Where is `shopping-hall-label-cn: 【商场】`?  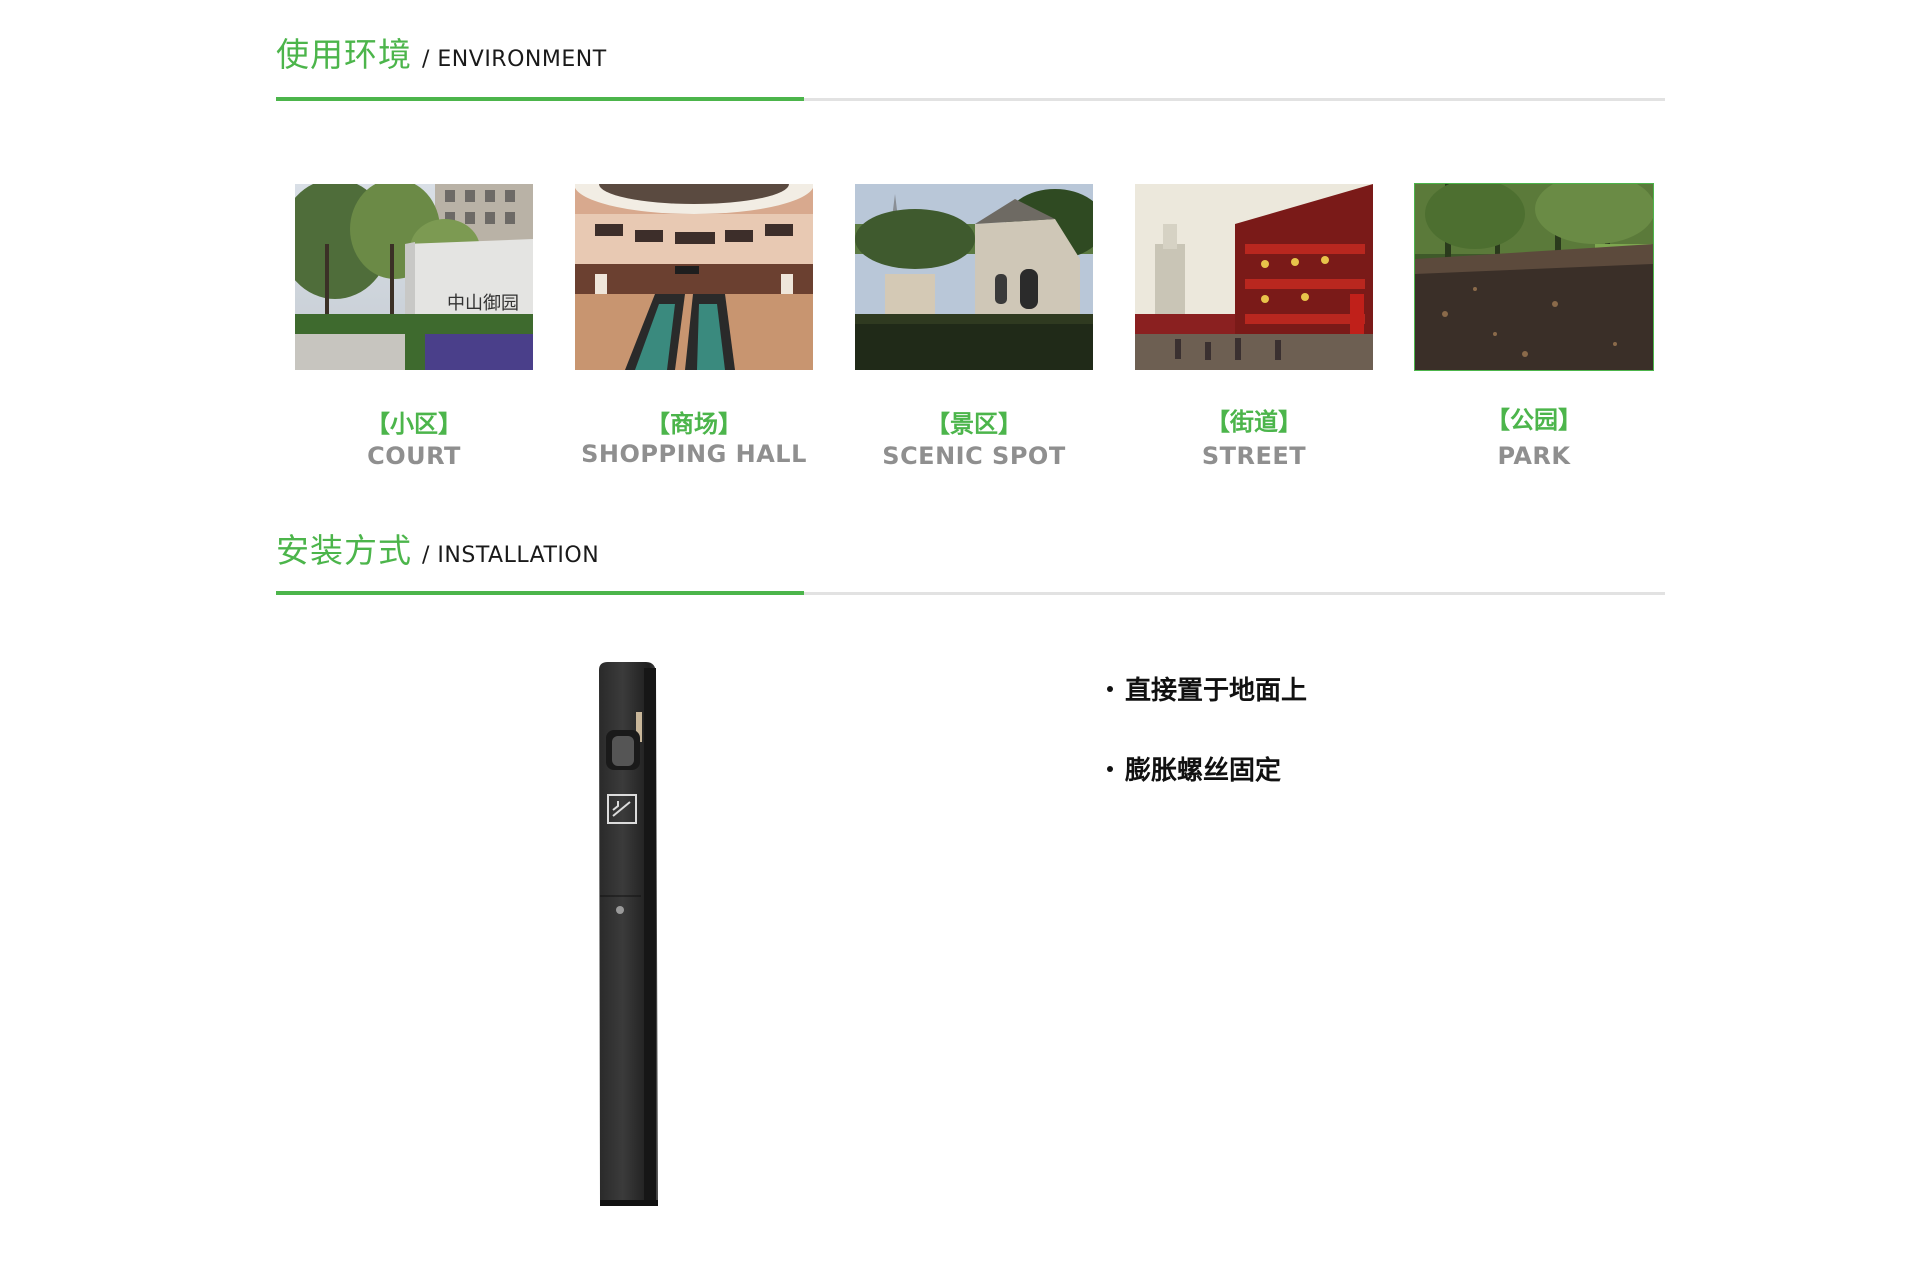 shopping-hall-label-cn: 【商场】 is located at coordinates (694, 424).